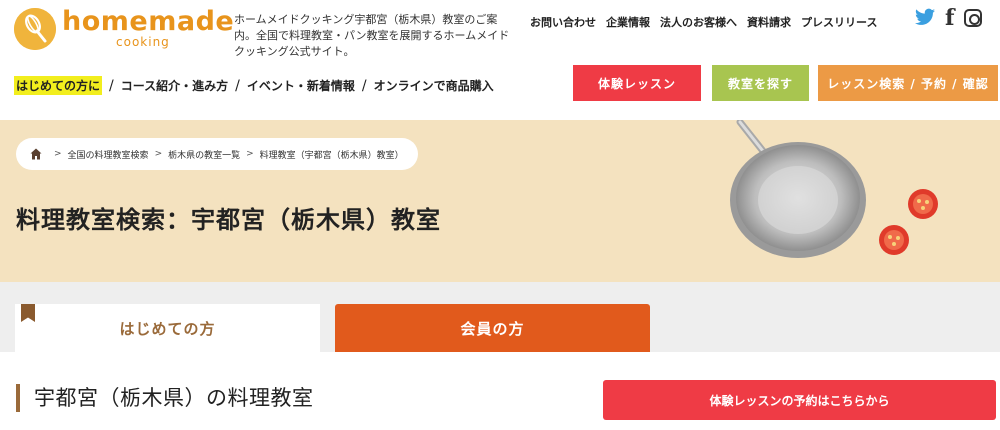  I want to click on trial-lesson-button: 体験レッスン, so click(637, 83).